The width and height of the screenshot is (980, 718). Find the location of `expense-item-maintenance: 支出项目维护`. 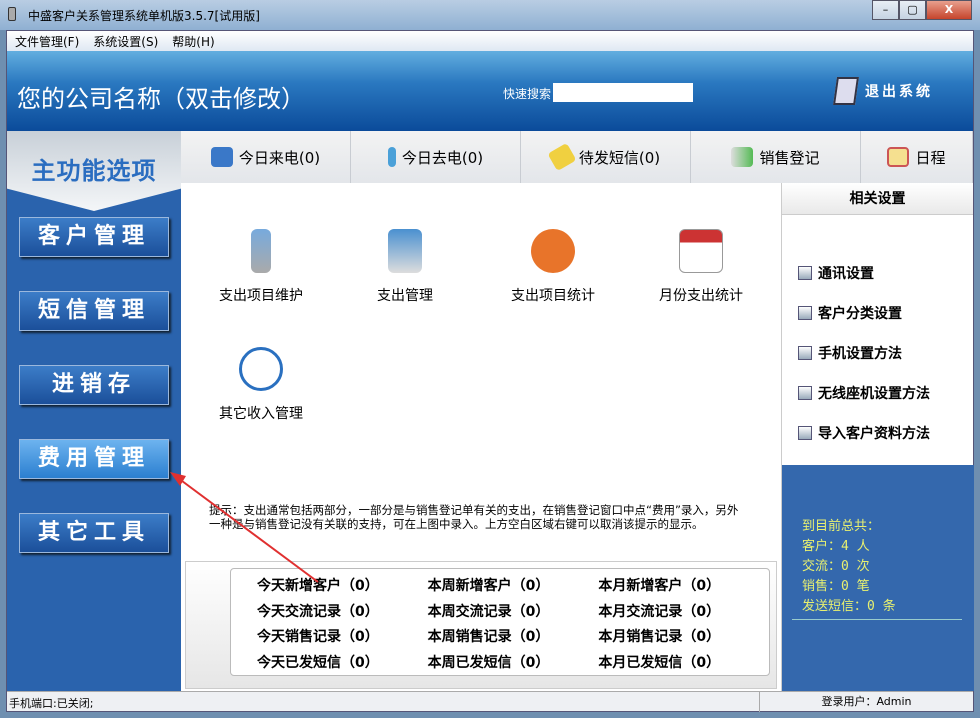

expense-item-maintenance: 支出项目维护 is located at coordinates (261, 267).